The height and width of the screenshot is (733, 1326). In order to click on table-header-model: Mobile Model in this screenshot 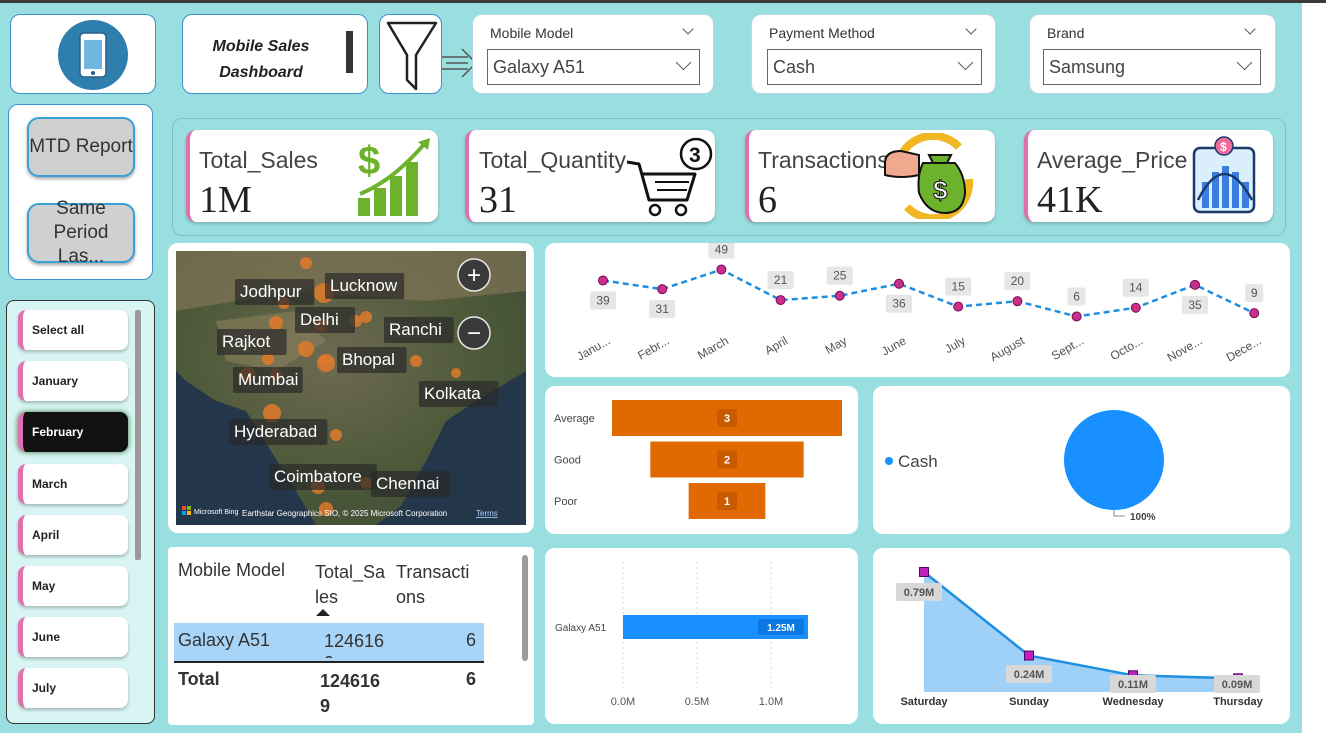, I will do `click(231, 570)`.